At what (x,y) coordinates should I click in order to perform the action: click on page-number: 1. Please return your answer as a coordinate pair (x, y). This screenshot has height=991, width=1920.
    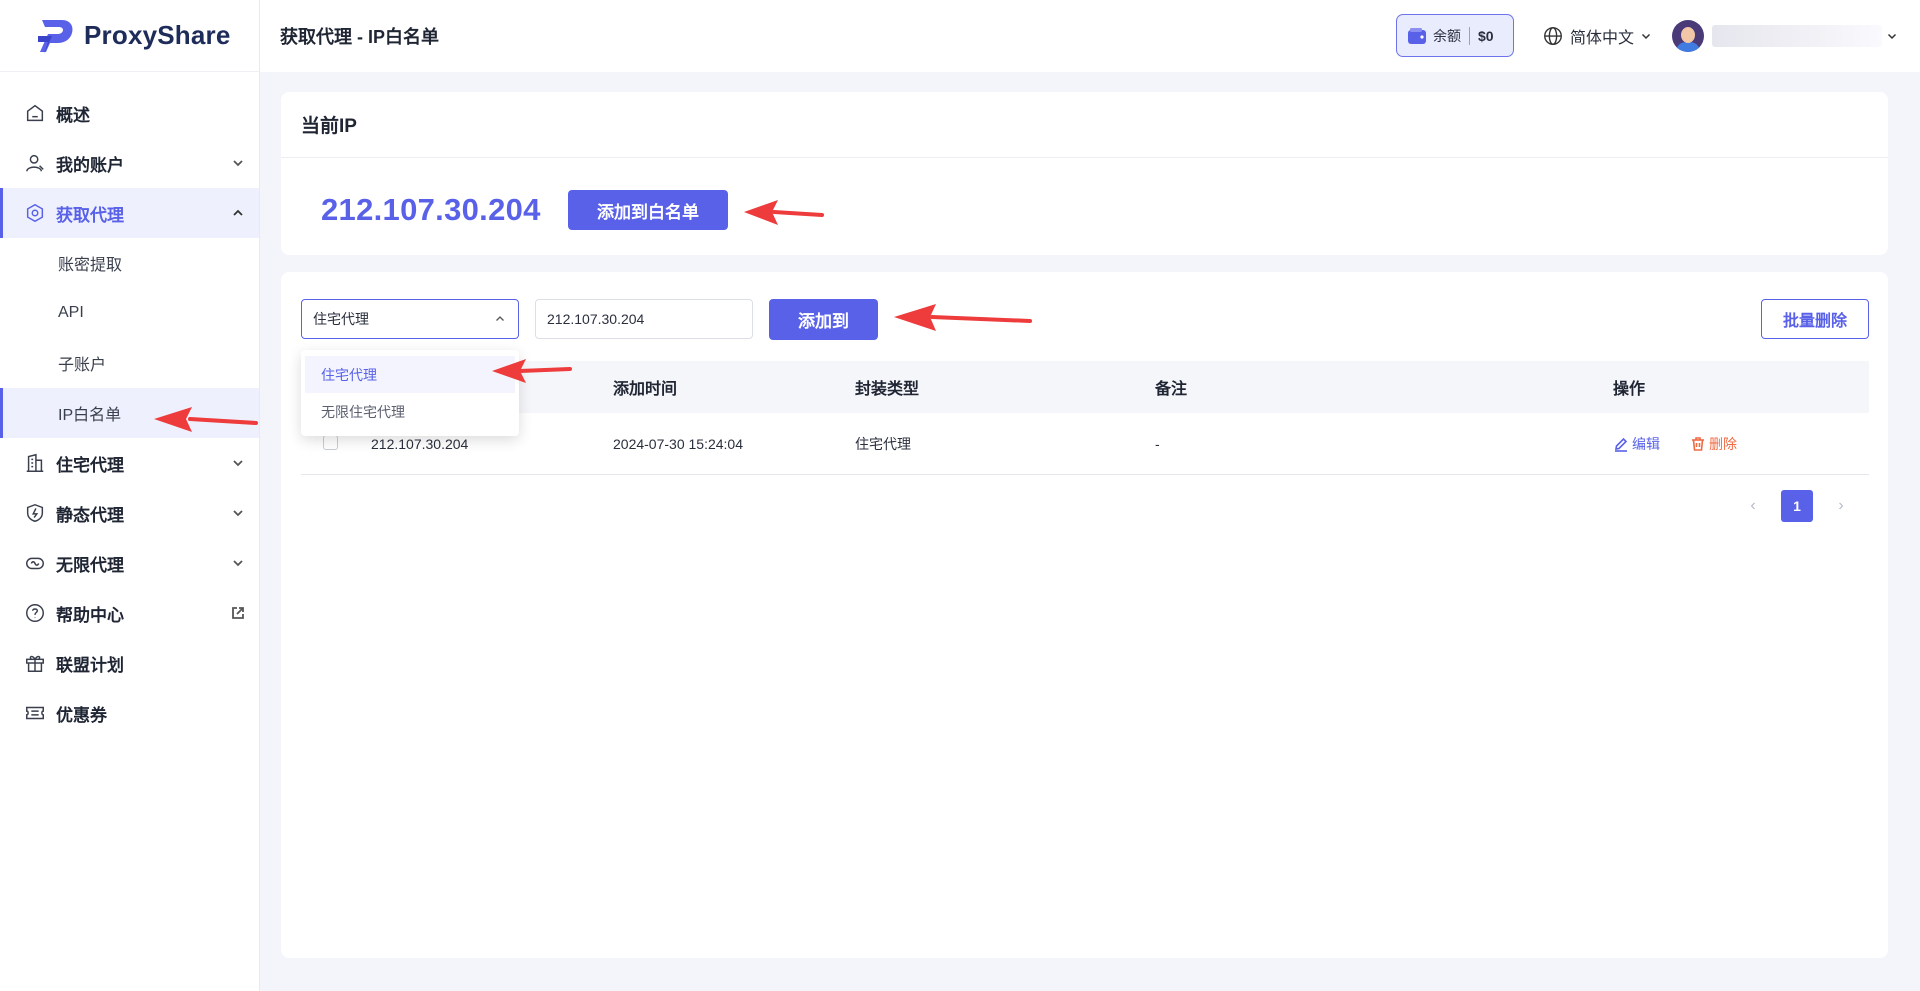
    Looking at the image, I should click on (1797, 506).